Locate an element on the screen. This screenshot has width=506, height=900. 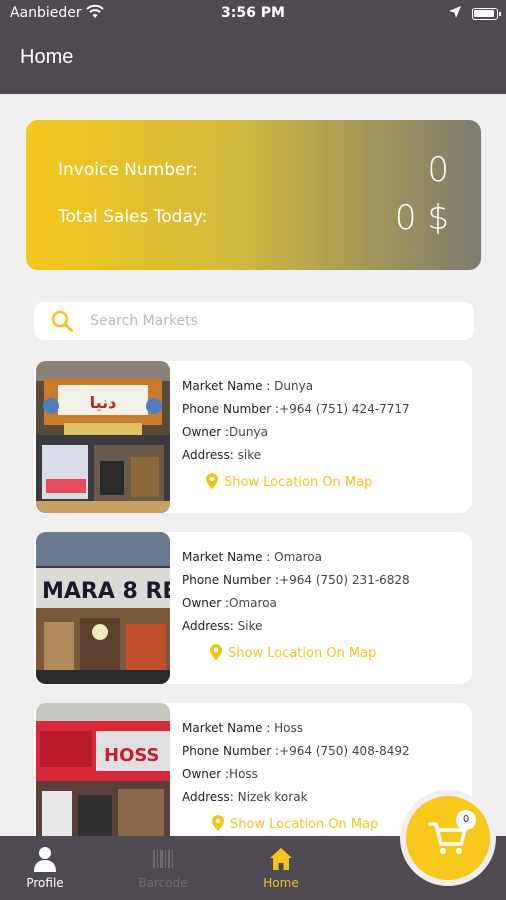
total-sales-label: Total Sales Today: is located at coordinates (133, 217).